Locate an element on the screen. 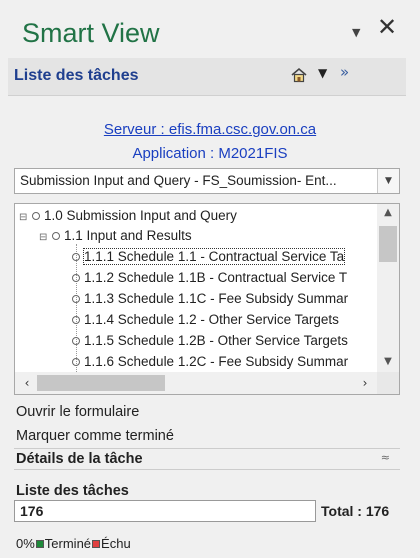  task-list-title: Liste des tâches is located at coordinates (76, 75).